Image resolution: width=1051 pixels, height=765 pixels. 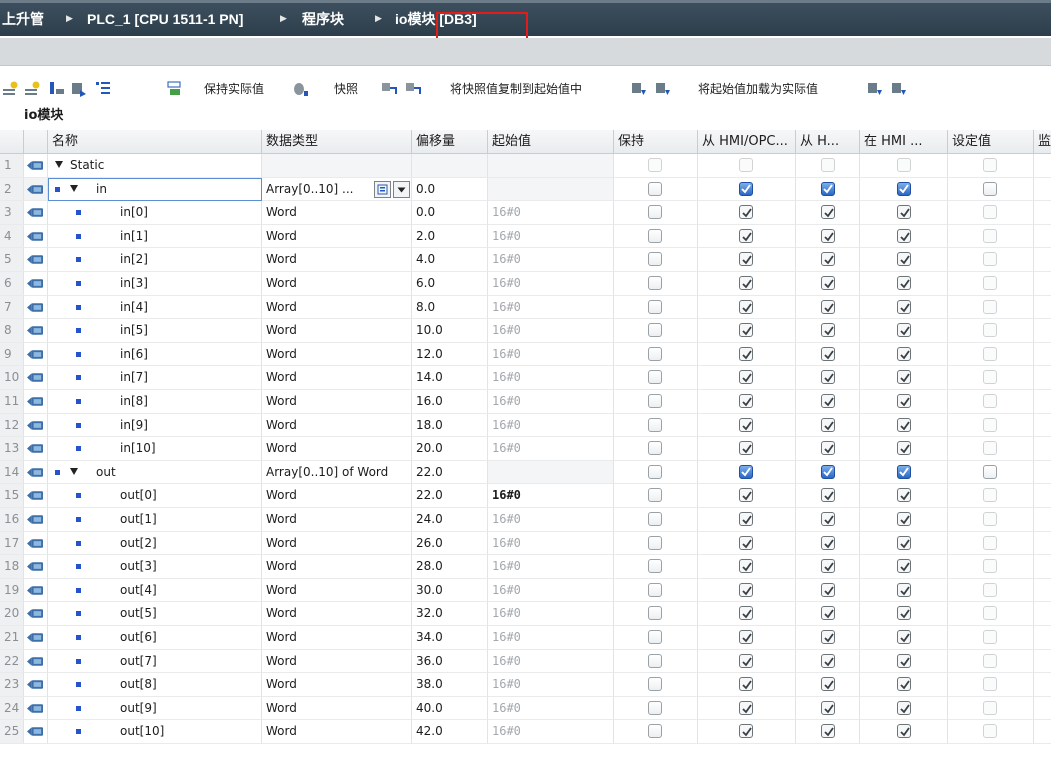 I want to click on header-monitor: 监, so click(x=1042, y=142).